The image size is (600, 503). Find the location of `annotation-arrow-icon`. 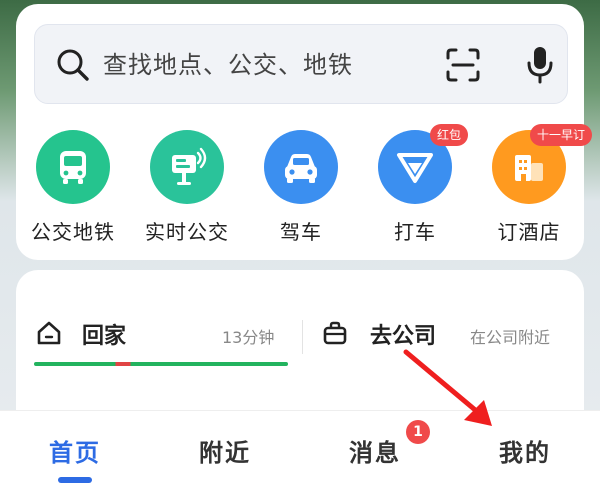

annotation-arrow-icon is located at coordinates (447, 387).